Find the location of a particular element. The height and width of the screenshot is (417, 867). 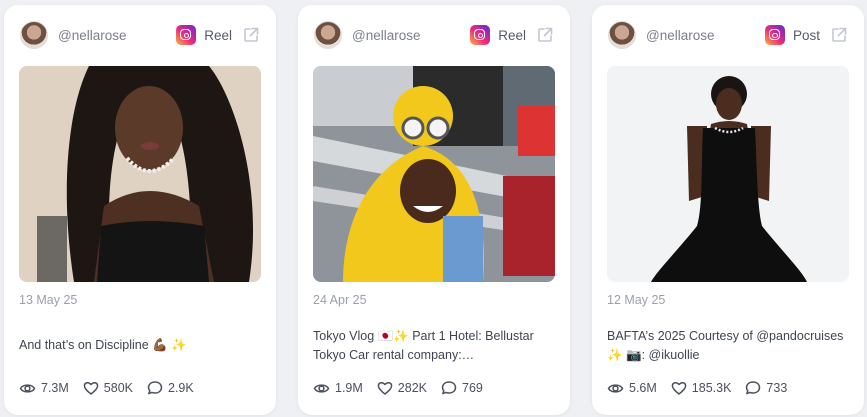

views-count: 5.6M is located at coordinates (643, 388).